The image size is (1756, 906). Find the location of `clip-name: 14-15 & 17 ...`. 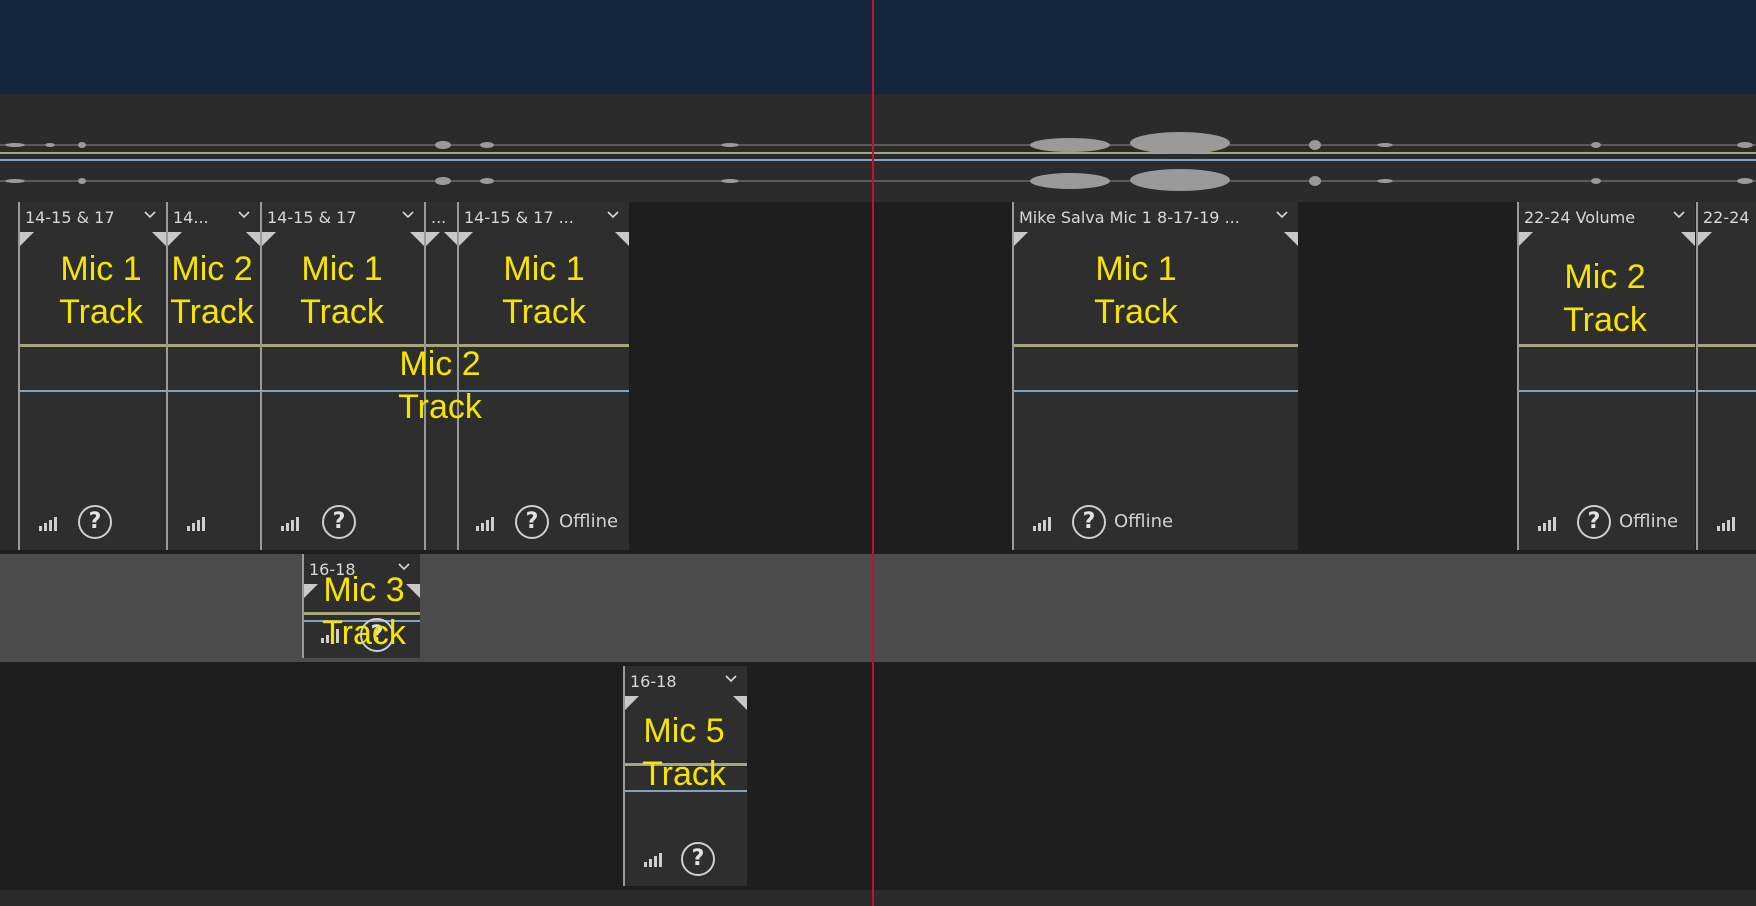

clip-name: 14-15 & 17 ... is located at coordinates (519, 217).